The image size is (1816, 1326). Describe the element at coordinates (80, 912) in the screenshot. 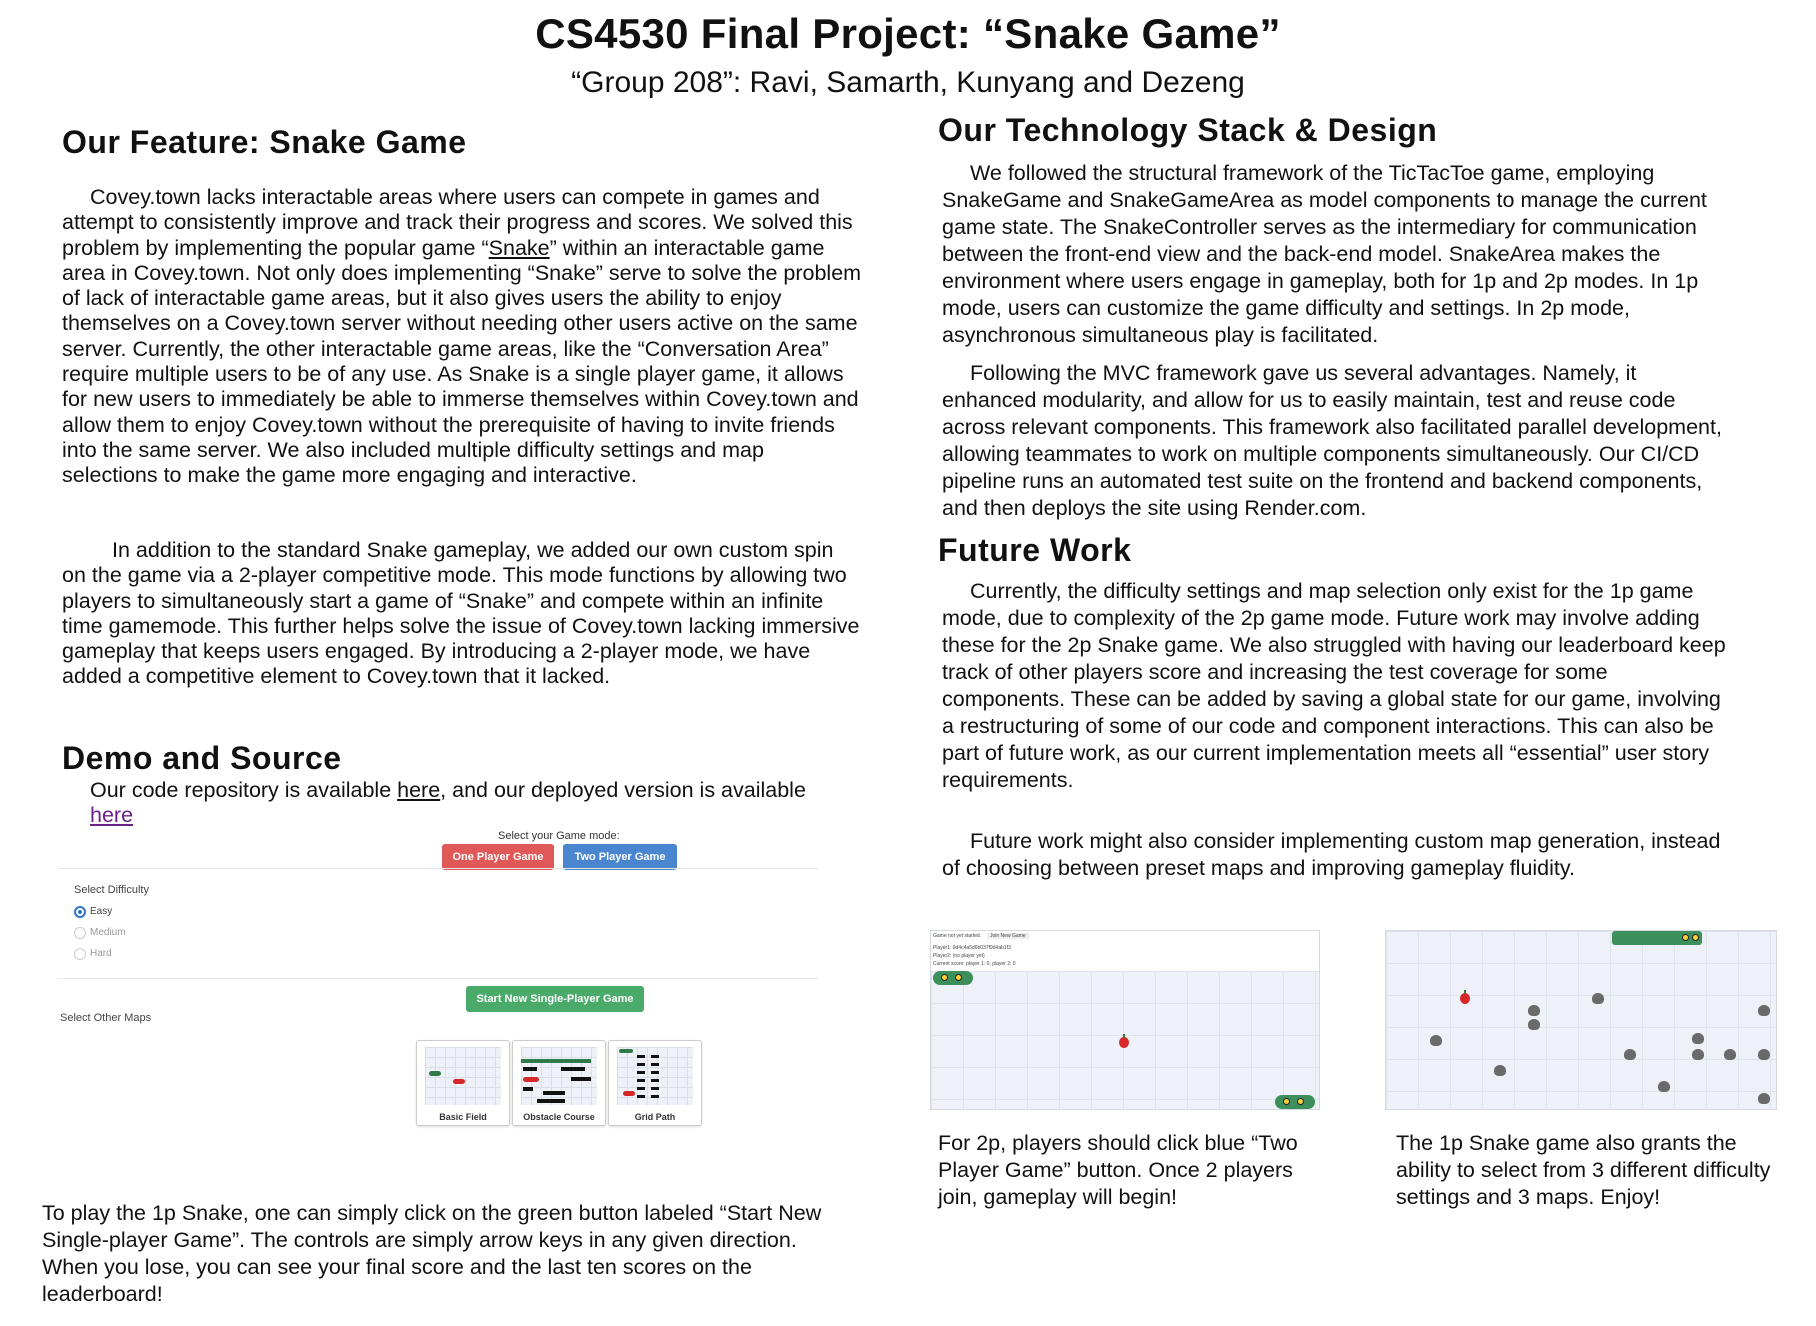

I see `difficulty-easy-radio` at that location.